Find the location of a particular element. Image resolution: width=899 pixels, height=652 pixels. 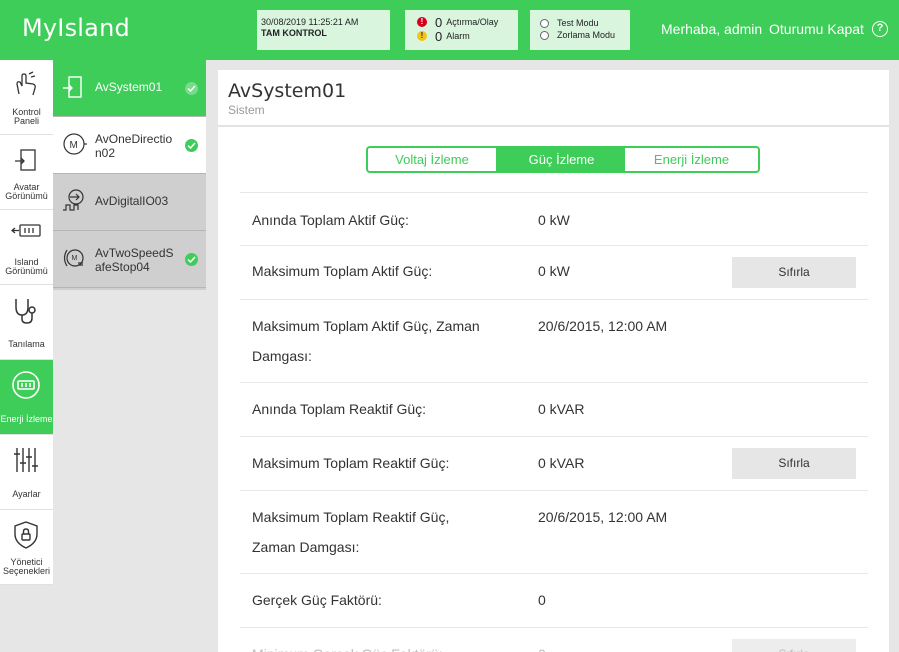

reading-label-line1: Maksimum Toplam Reaktif Güç, is located at coordinates (351, 517).